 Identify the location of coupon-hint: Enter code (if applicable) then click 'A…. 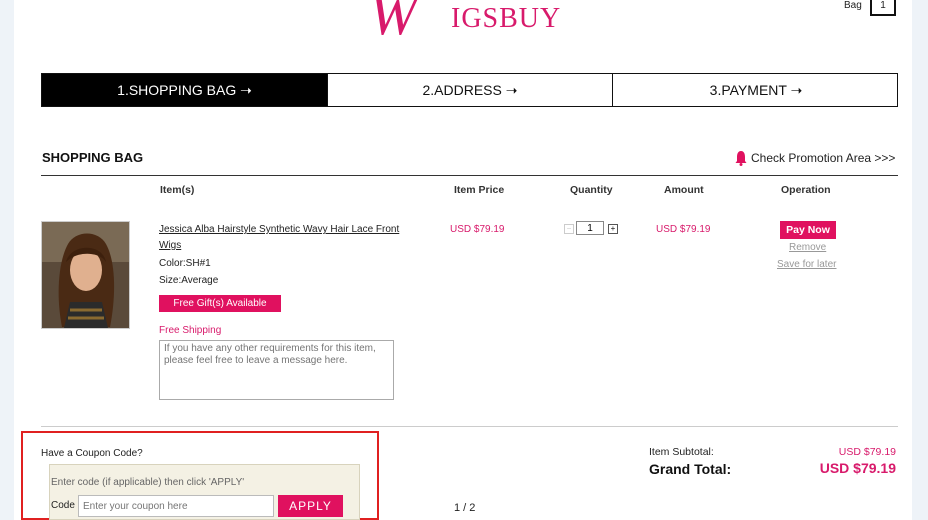
(148, 482).